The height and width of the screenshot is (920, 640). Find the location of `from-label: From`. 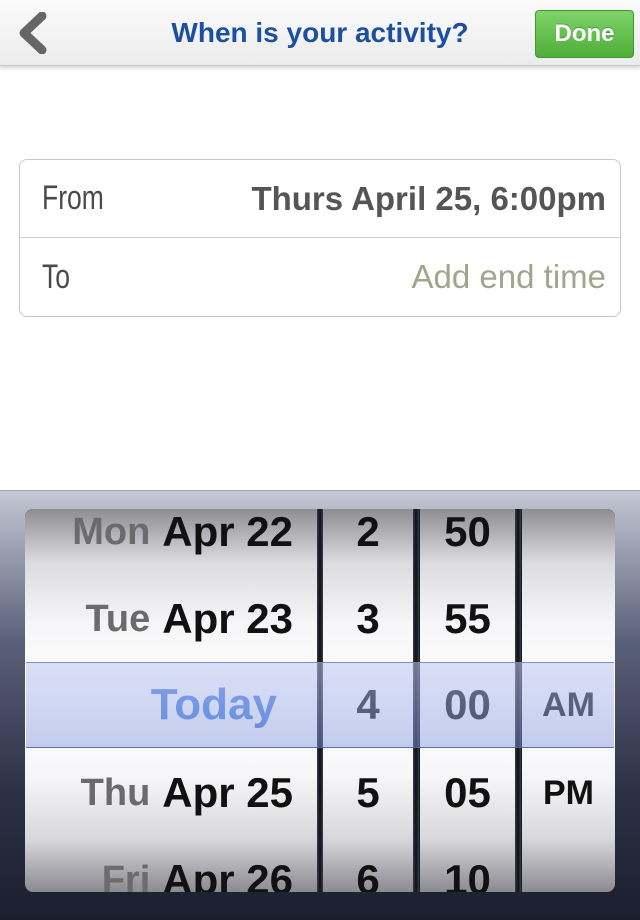

from-label: From is located at coordinates (73, 198).